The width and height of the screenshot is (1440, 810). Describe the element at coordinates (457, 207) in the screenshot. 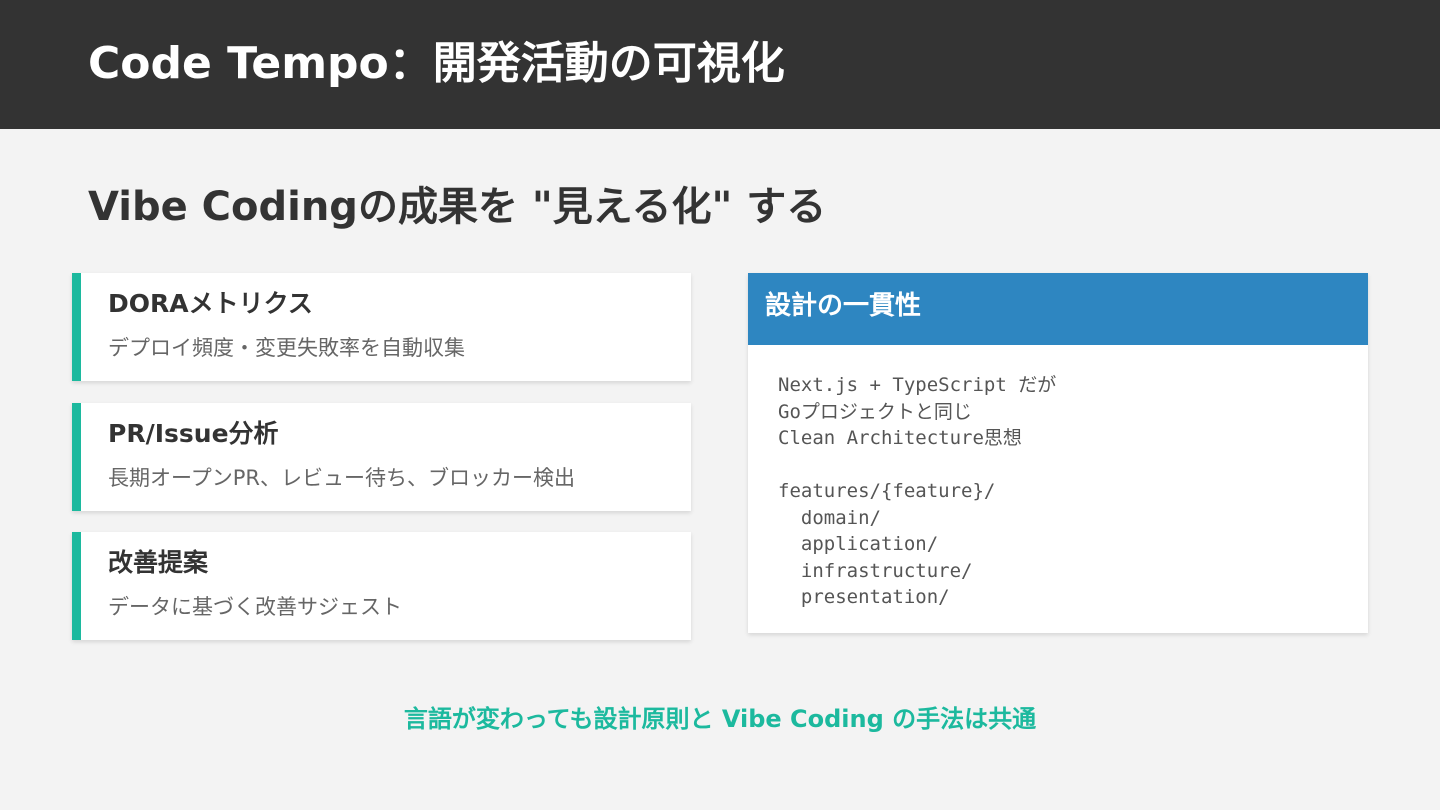

I see `section-subtitle: Vibe Codingの成果を "見える化" する` at that location.